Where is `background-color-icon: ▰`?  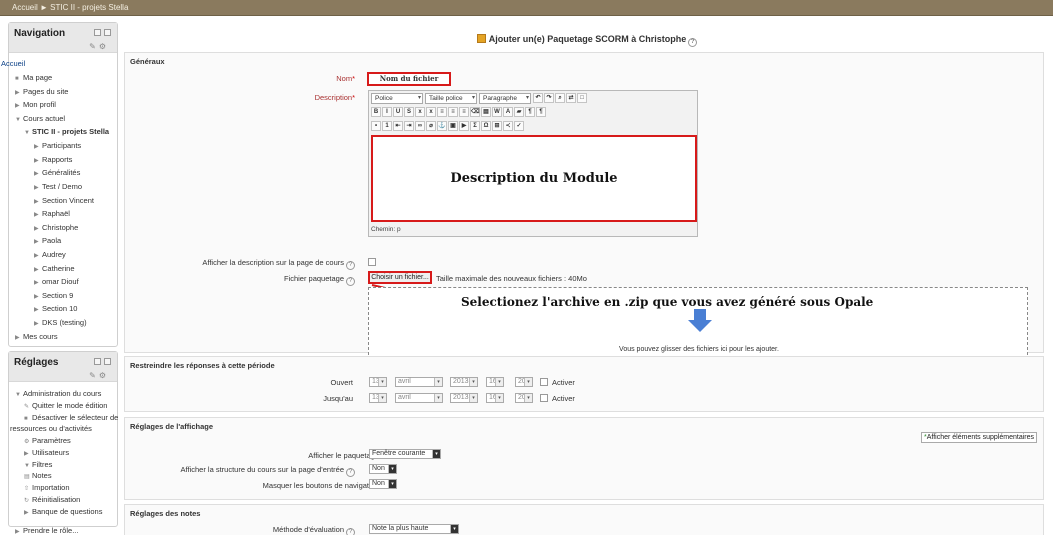 background-color-icon: ▰ is located at coordinates (519, 112).